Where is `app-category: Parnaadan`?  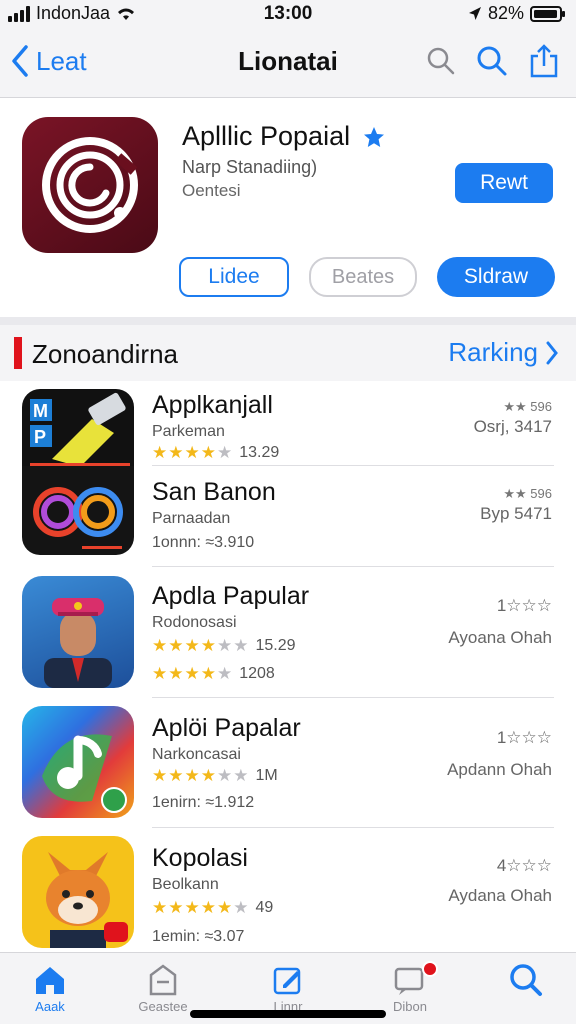 app-category: Parnaadan is located at coordinates (191, 518).